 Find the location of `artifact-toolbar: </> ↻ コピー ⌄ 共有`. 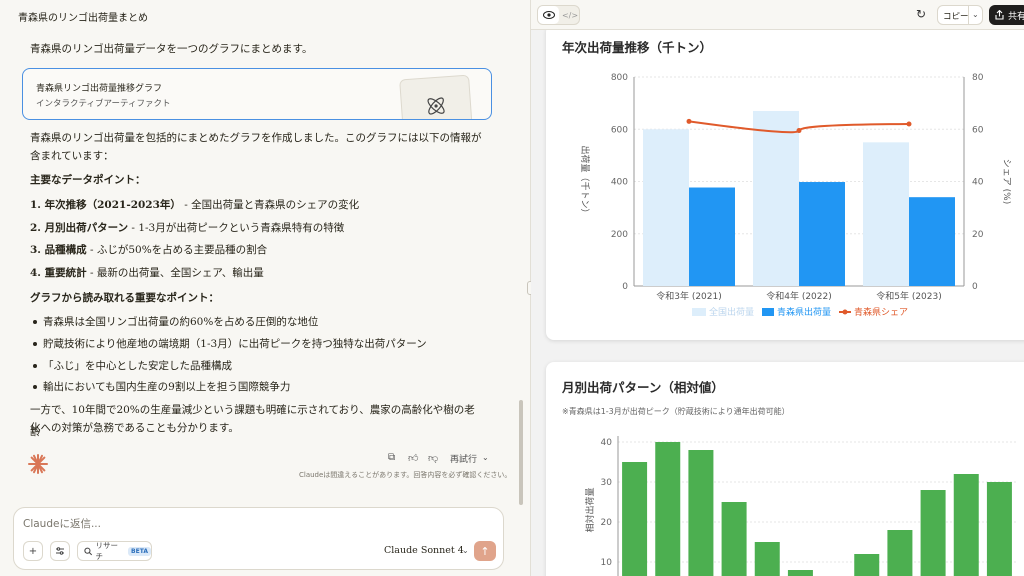

artifact-toolbar: </> ↻ コピー ⌄ 共有 is located at coordinates (777, 15).